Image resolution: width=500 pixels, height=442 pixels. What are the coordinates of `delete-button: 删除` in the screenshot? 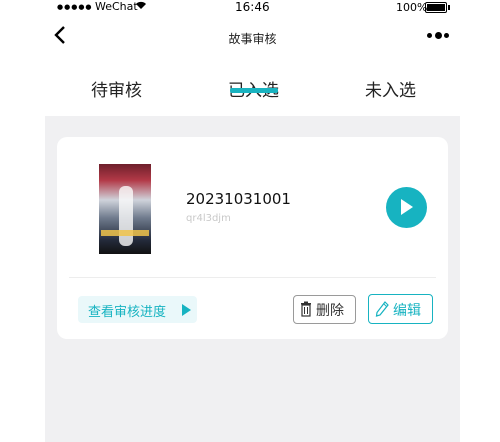 It's located at (324, 309).